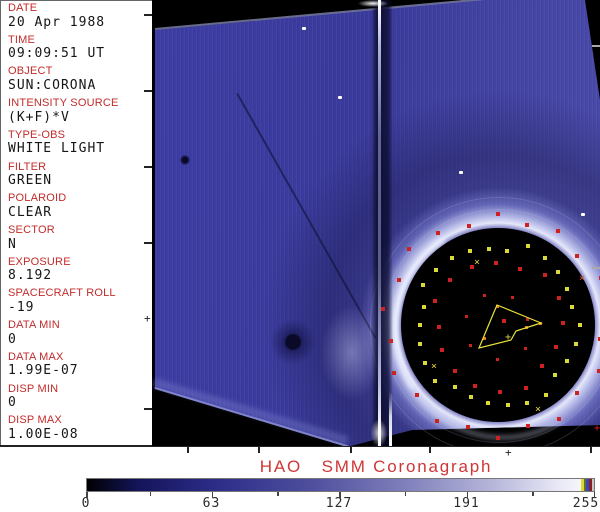 The width and height of the screenshot is (600, 512). What do you see at coordinates (52, 85) in the screenshot?
I see `field-value: SUN:CORONA` at bounding box center [52, 85].